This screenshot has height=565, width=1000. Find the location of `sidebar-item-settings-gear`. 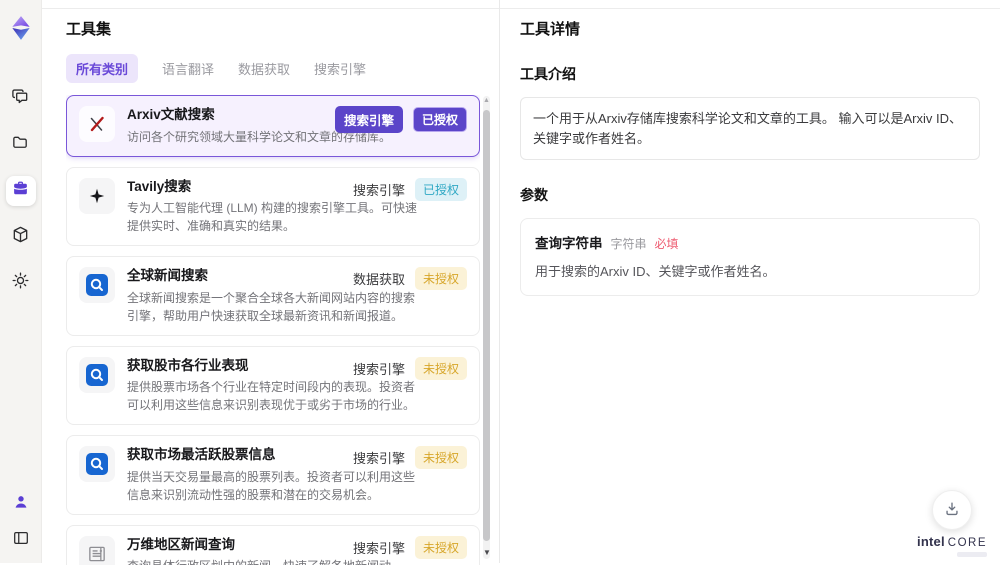

sidebar-item-settings-gear is located at coordinates (21, 283).